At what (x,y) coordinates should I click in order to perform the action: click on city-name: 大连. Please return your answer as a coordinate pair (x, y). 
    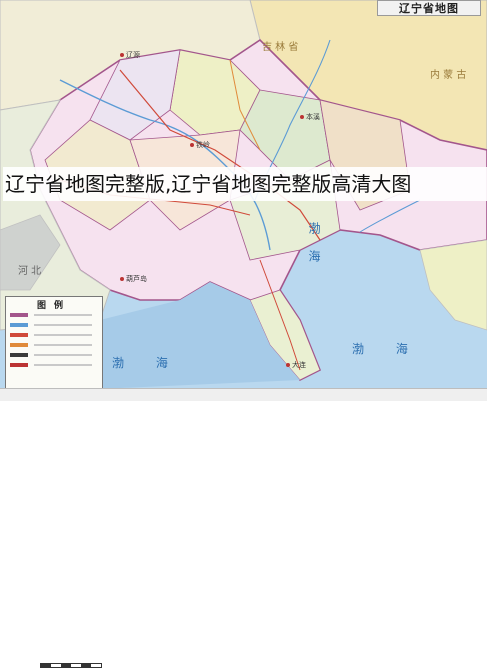
    Looking at the image, I should click on (299, 365).